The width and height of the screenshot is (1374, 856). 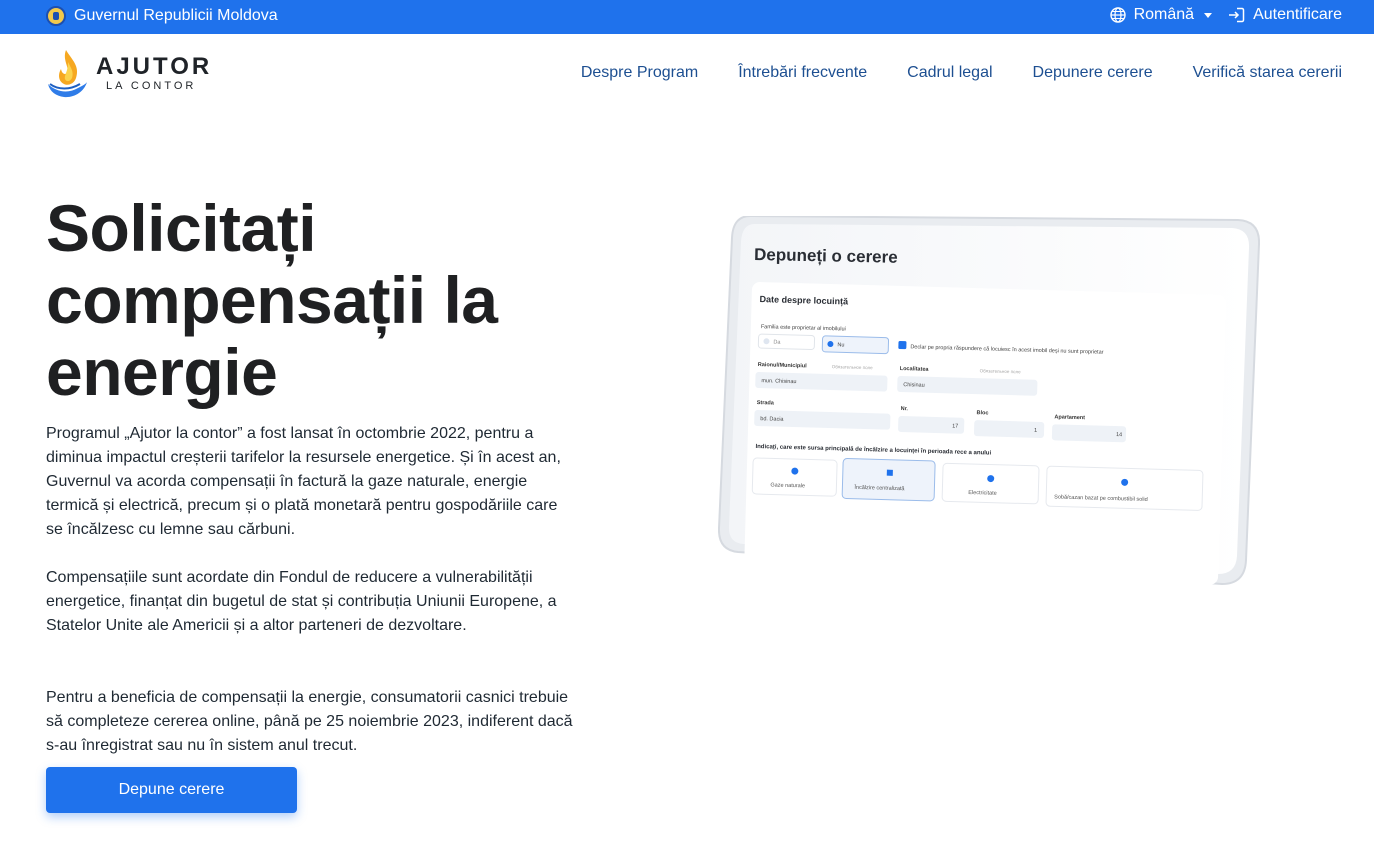 I want to click on language-label: Română, so click(x=1164, y=14).